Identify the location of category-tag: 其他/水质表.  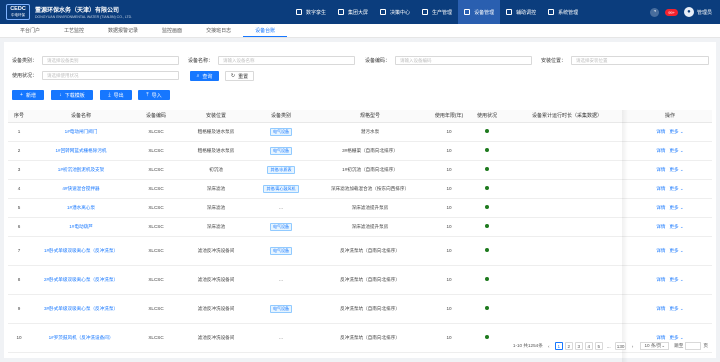
(281, 169).